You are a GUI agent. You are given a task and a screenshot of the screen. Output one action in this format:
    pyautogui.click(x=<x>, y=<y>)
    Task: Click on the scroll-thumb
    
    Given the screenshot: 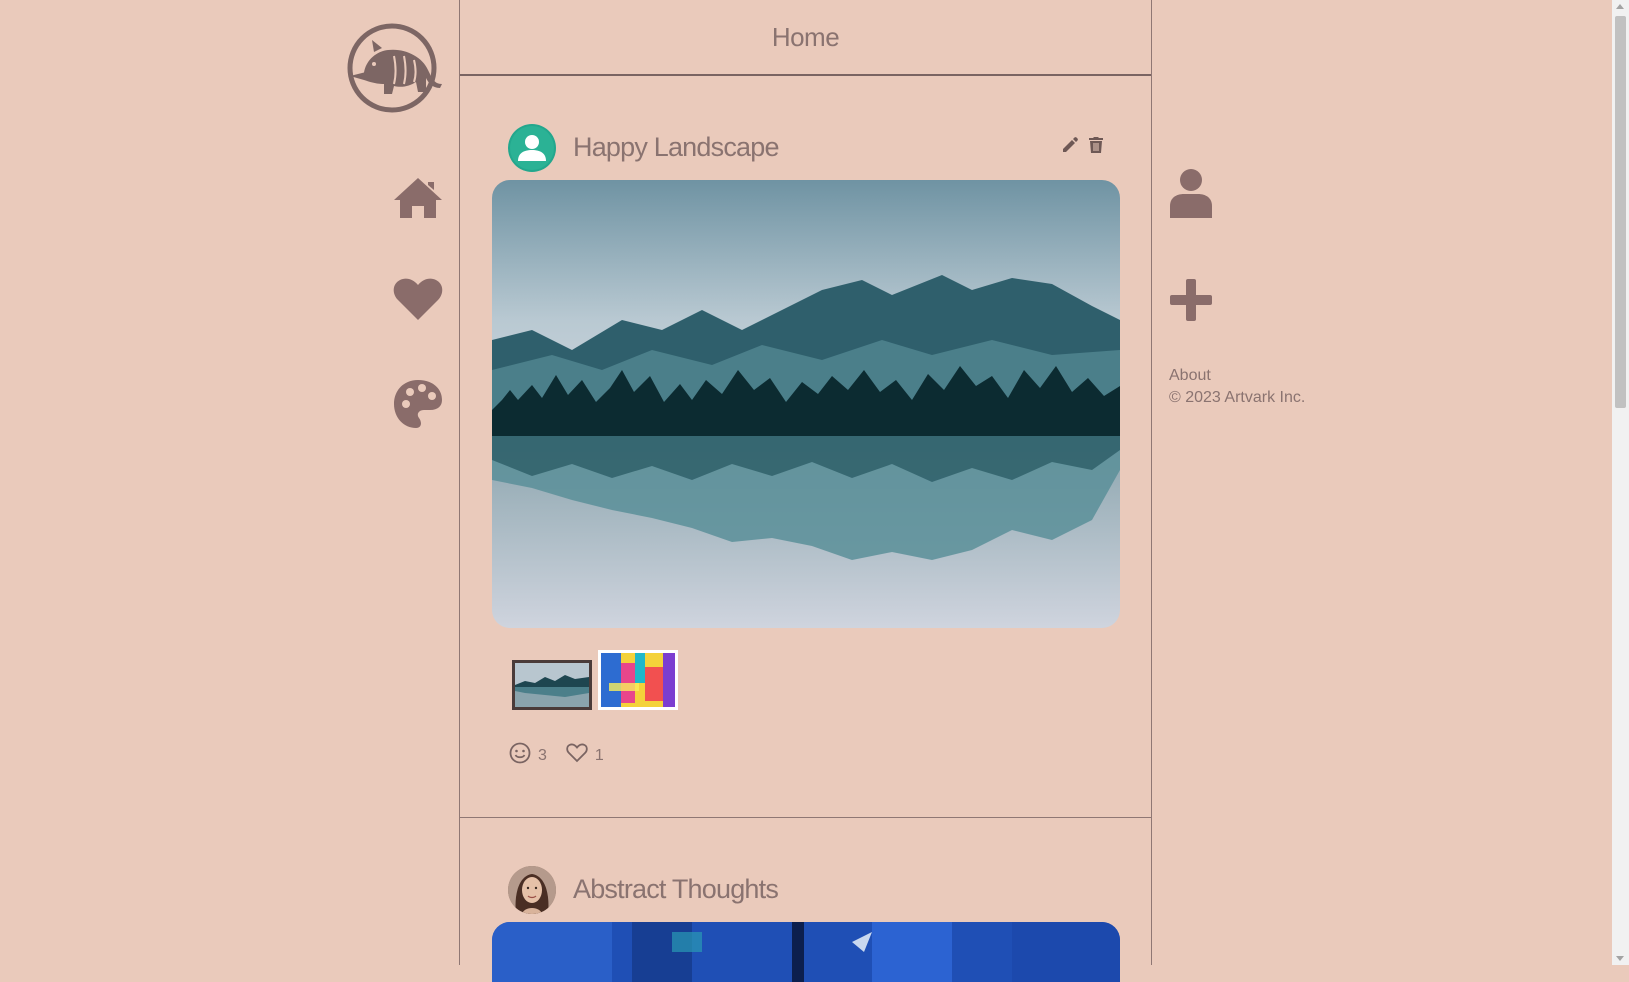 What is the action you would take?
    pyautogui.click(x=1620, y=212)
    